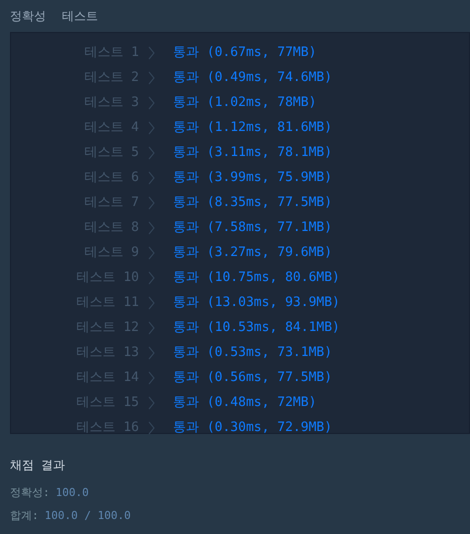  I want to click on summary-label: 합계:, so click(24, 516).